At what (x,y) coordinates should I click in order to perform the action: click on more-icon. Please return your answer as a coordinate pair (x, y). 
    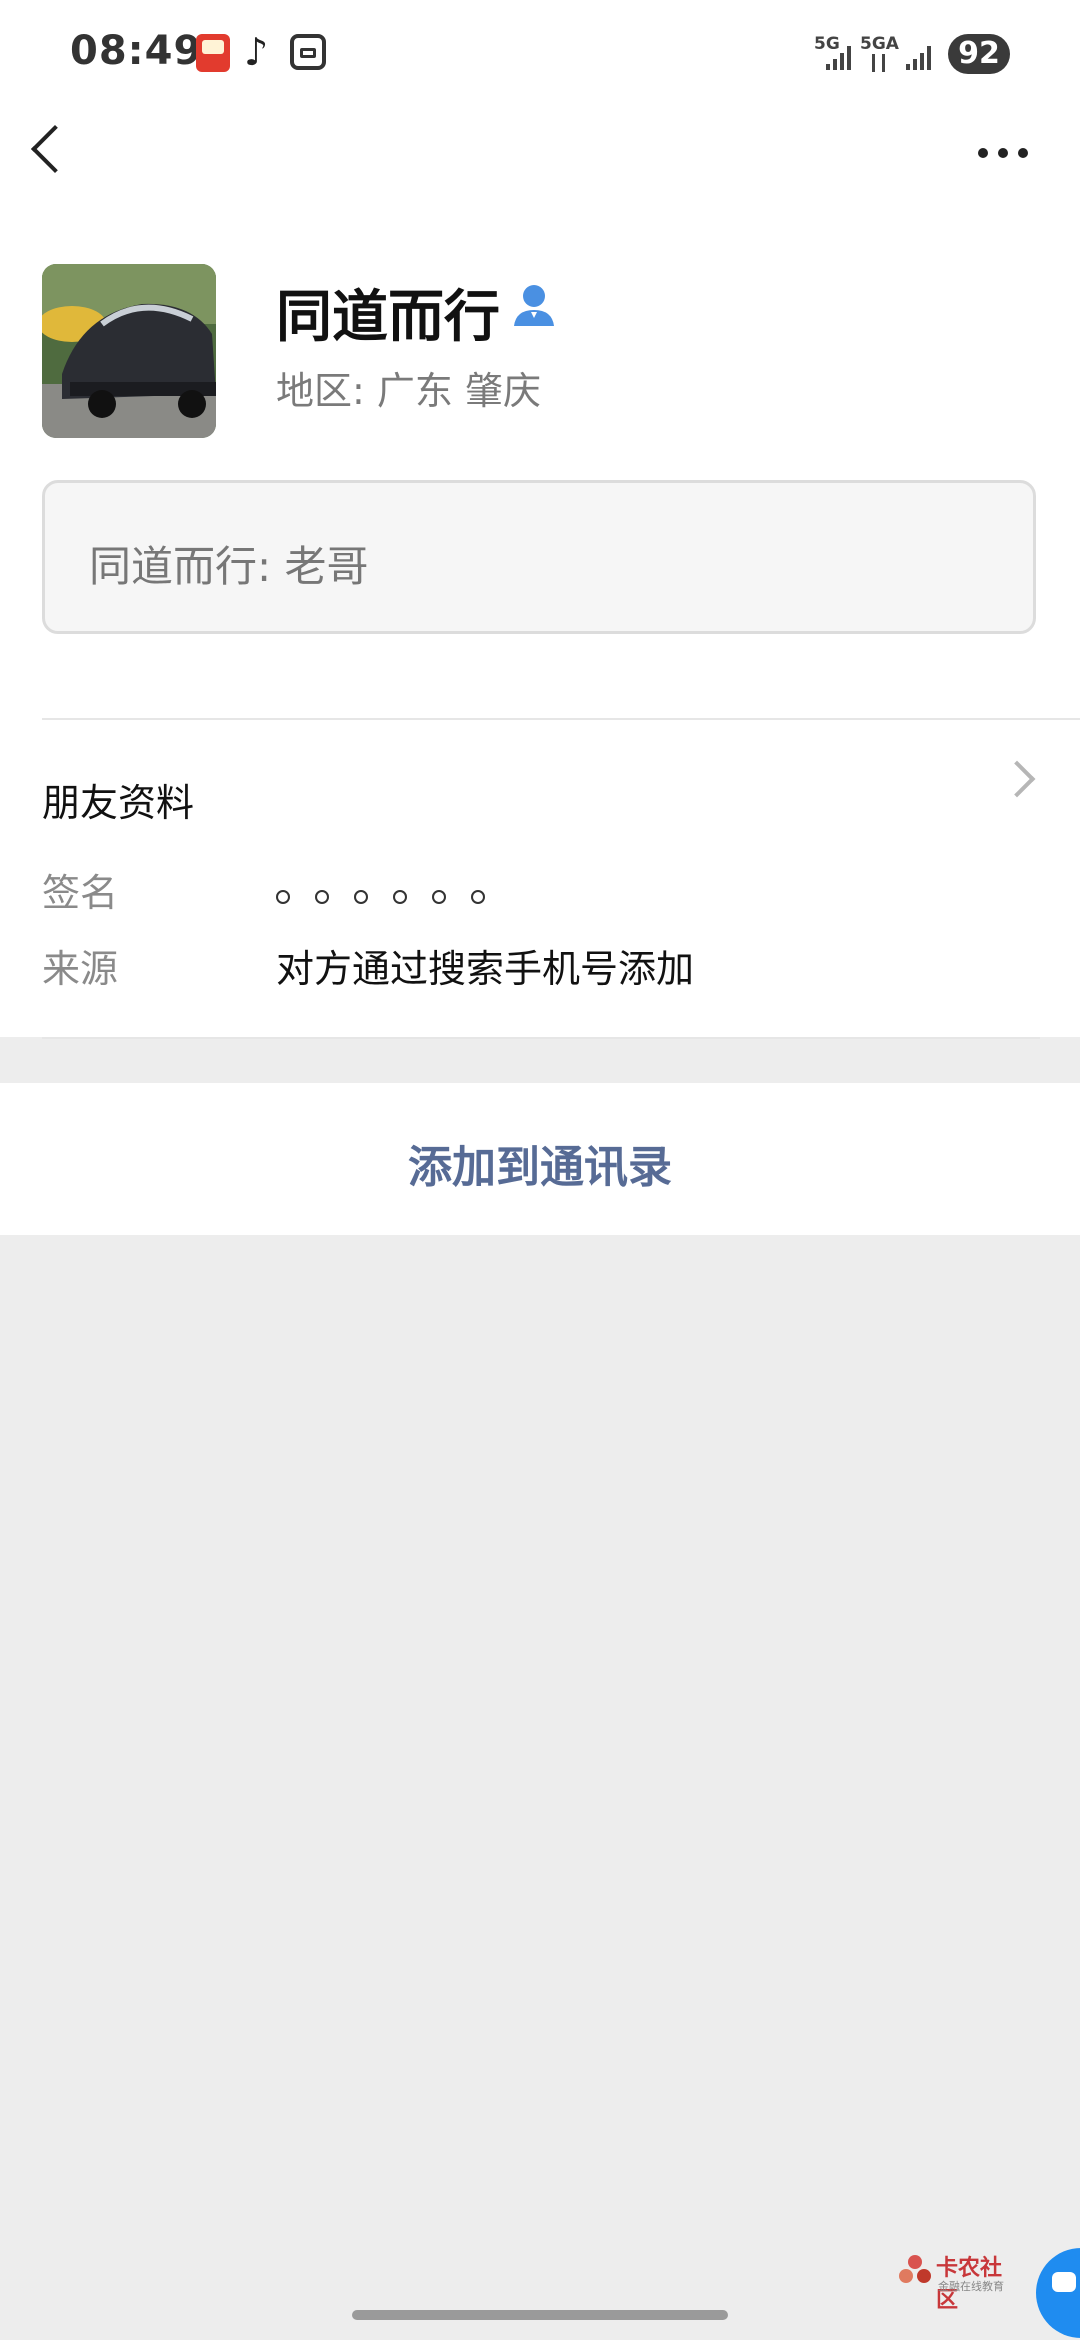
    Looking at the image, I should click on (1005, 154).